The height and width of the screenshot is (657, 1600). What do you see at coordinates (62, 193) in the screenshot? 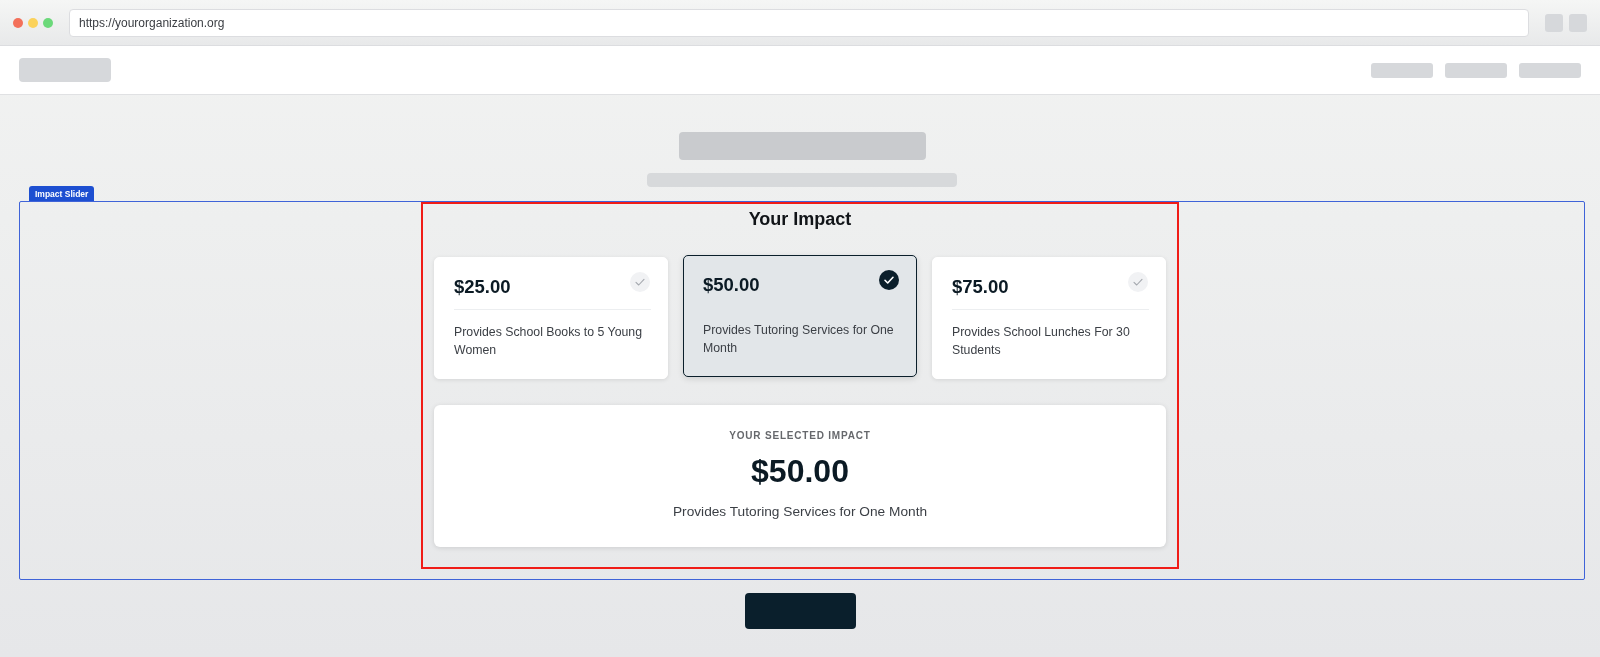
I see `section-tag: Impact Slider` at bounding box center [62, 193].